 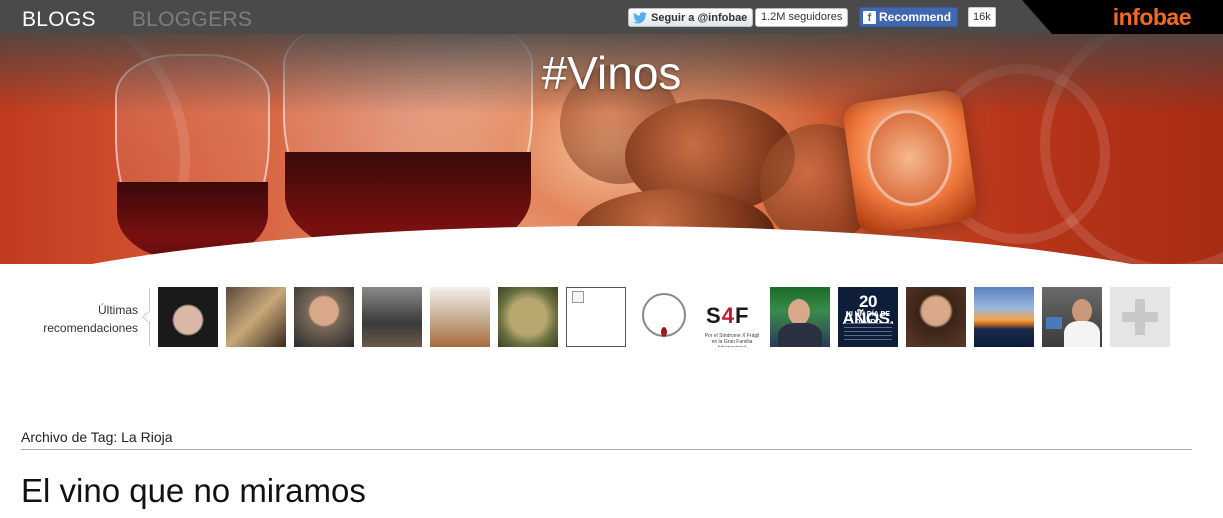 I want to click on archive-label: Archivo de Tag:, so click(x=69, y=437).